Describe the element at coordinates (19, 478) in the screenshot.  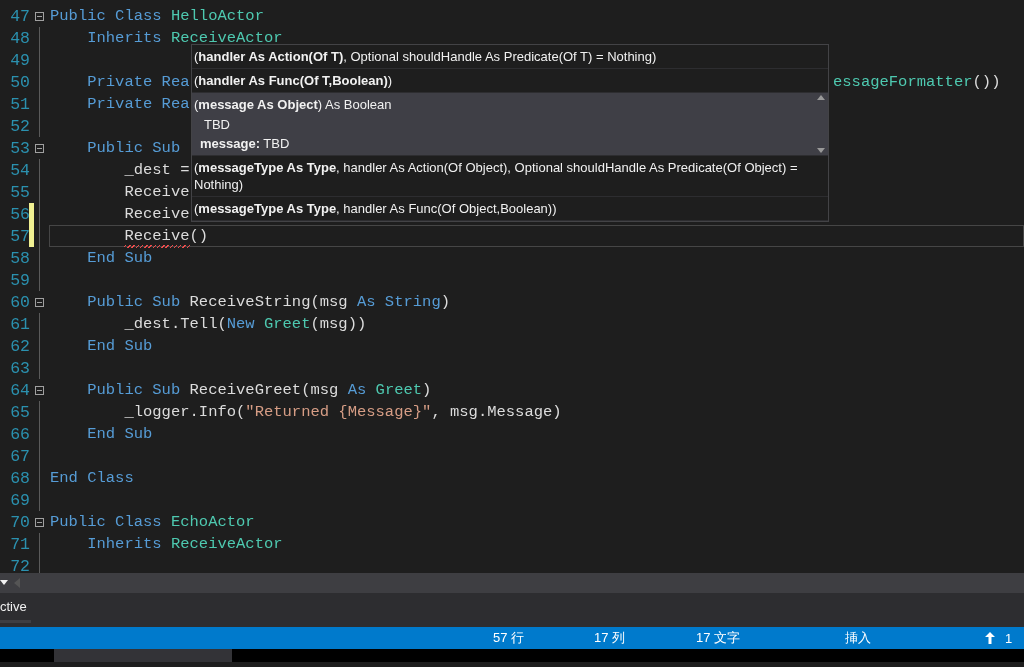
I see `line-number: 68` at that location.